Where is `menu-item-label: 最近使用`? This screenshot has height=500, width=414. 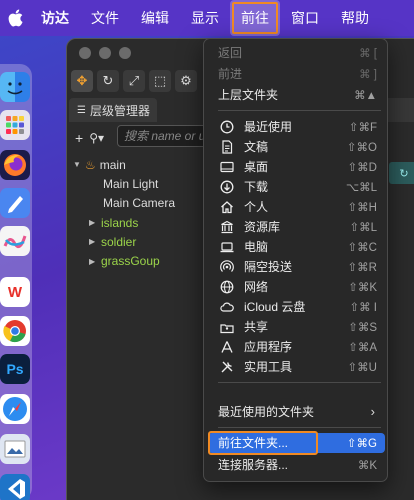 menu-item-label: 最近使用 is located at coordinates (268, 127).